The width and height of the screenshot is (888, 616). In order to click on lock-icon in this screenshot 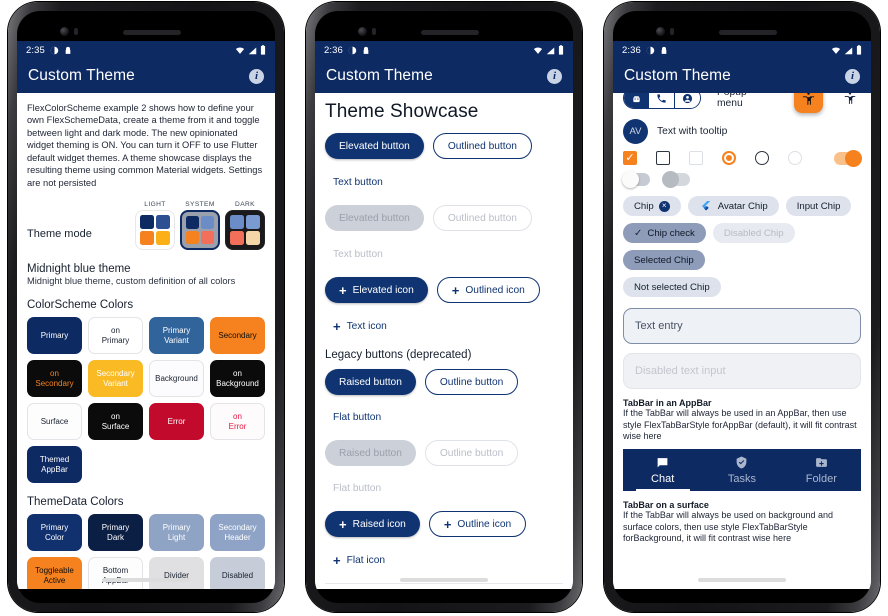, I will do `click(366, 50)`.